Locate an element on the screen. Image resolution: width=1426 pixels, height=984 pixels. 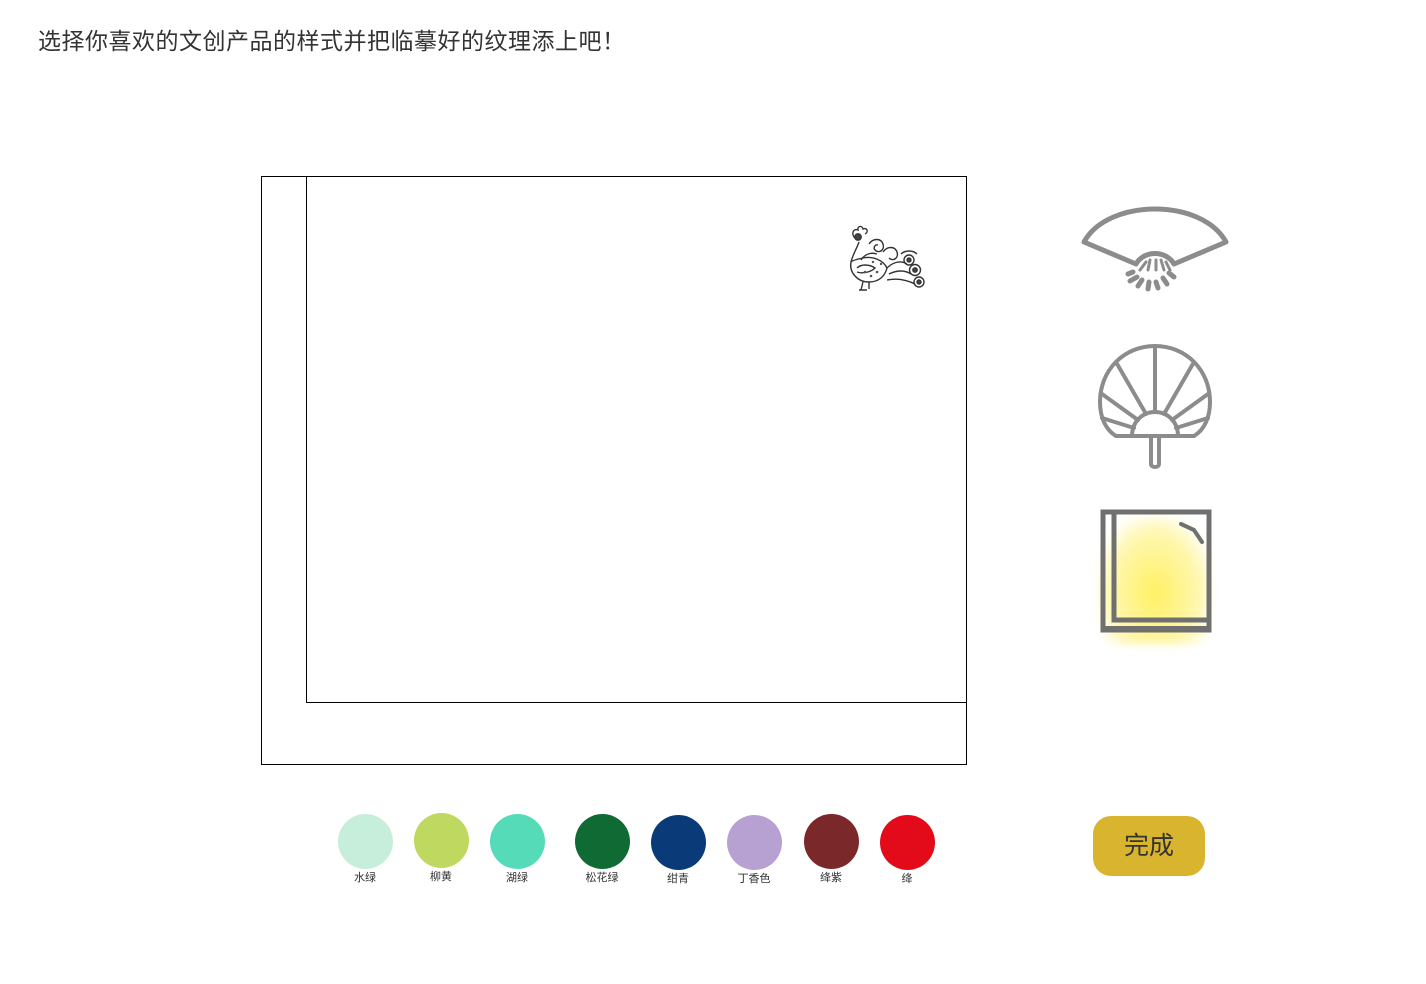
folding-fan-style-option is located at coordinates (1155, 248).